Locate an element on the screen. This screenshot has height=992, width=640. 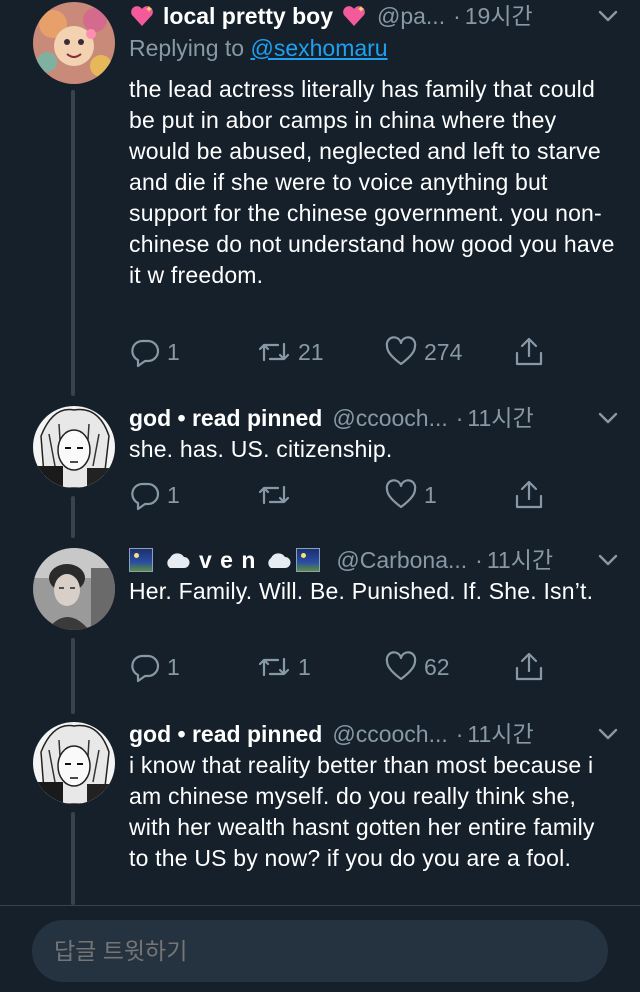
reply-composer is located at coordinates (320, 948).